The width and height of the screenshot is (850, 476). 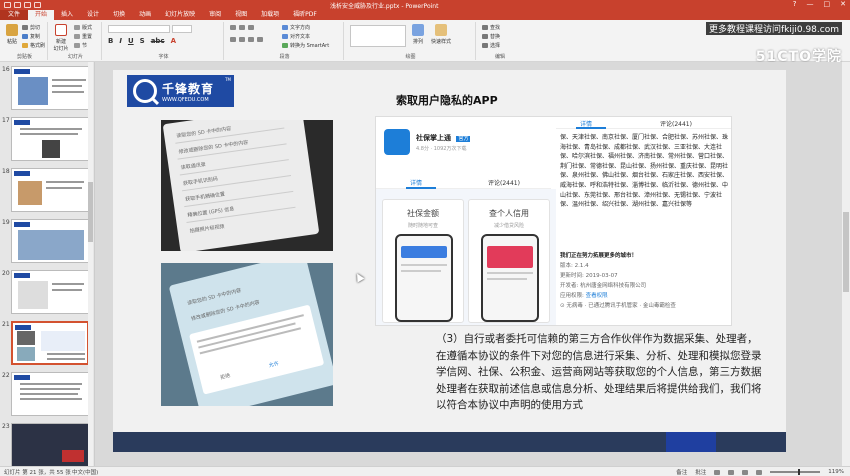 I want to click on language-indicator: 中文(中国), so click(x=85, y=472).